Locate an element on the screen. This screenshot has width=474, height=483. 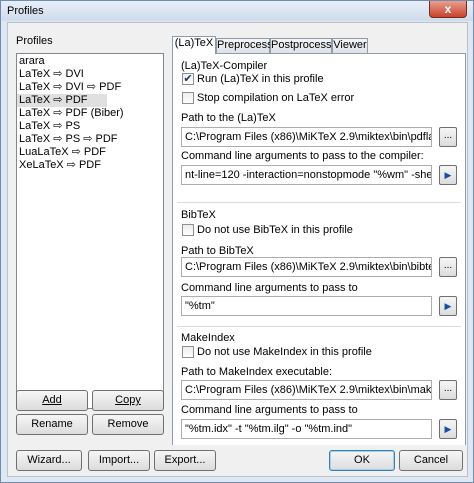
disable-bibtex-checkbox is located at coordinates (188, 230).